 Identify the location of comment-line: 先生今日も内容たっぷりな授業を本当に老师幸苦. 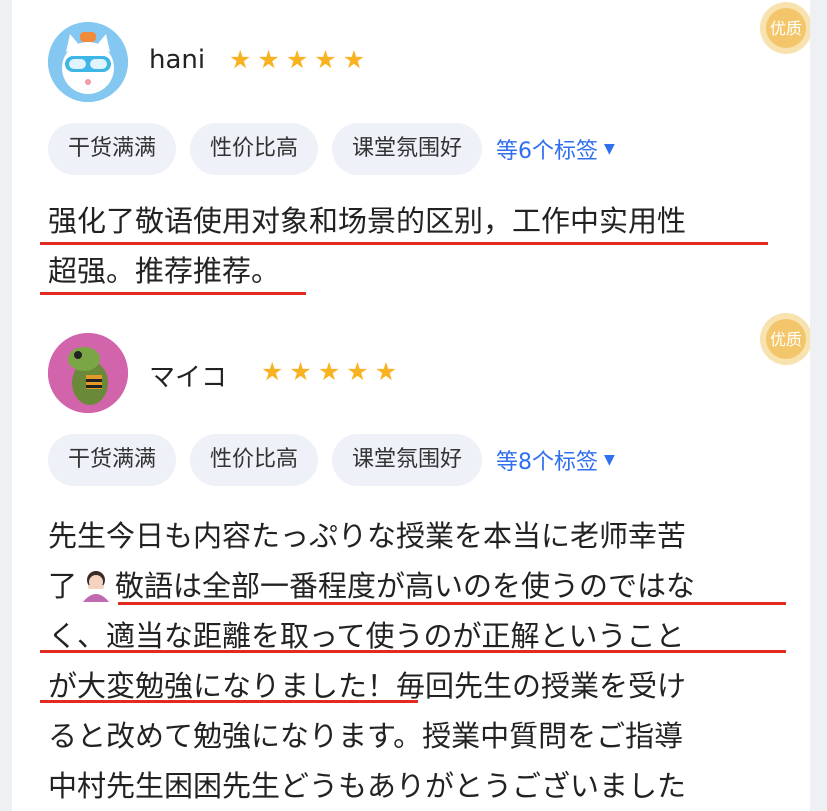
(367, 536).